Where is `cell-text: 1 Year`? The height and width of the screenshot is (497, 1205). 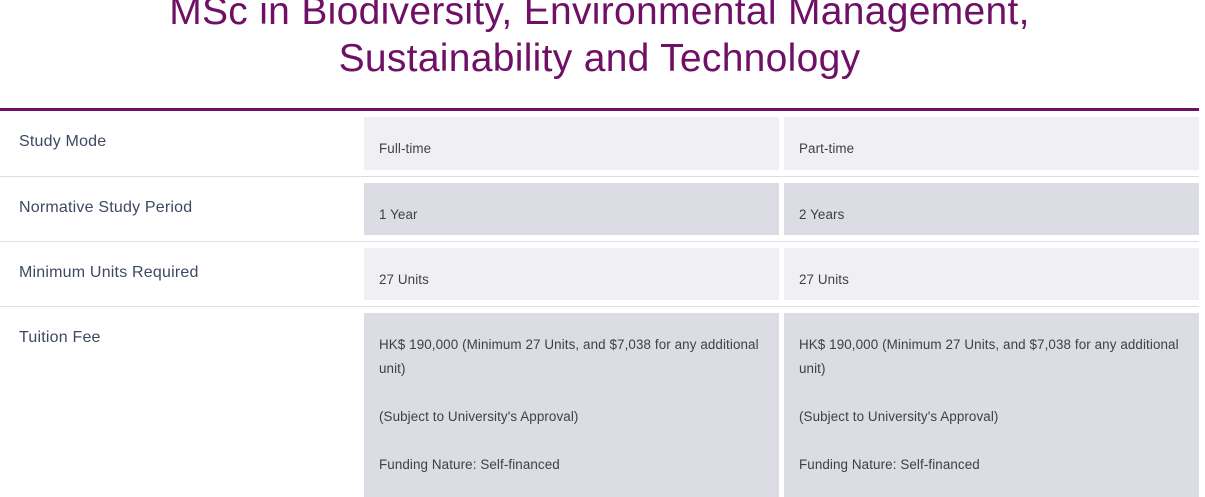
cell-text: 1 Year is located at coordinates (398, 214).